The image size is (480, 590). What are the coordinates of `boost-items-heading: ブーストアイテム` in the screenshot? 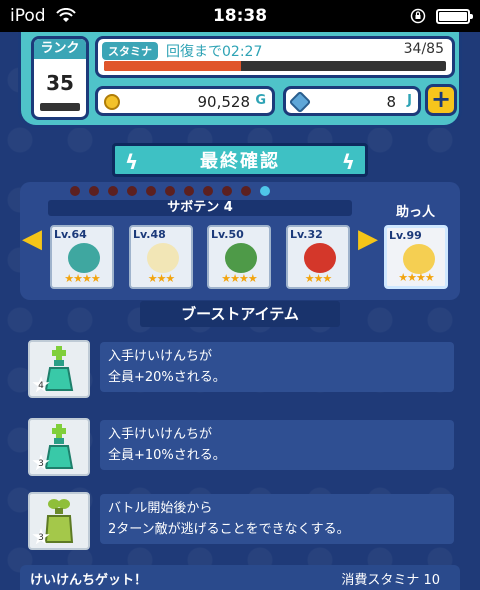 It's located at (240, 314).